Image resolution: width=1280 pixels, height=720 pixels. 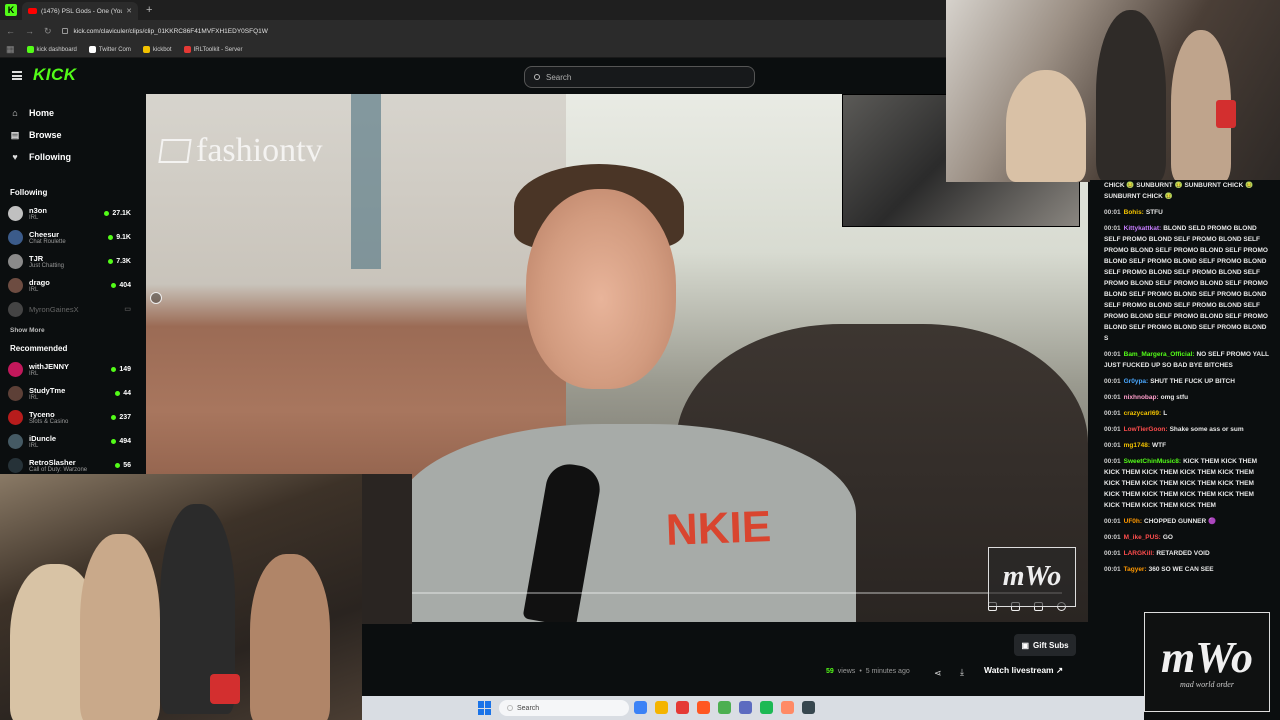 I want to click on reload-icon: ↻, so click(x=48, y=31).